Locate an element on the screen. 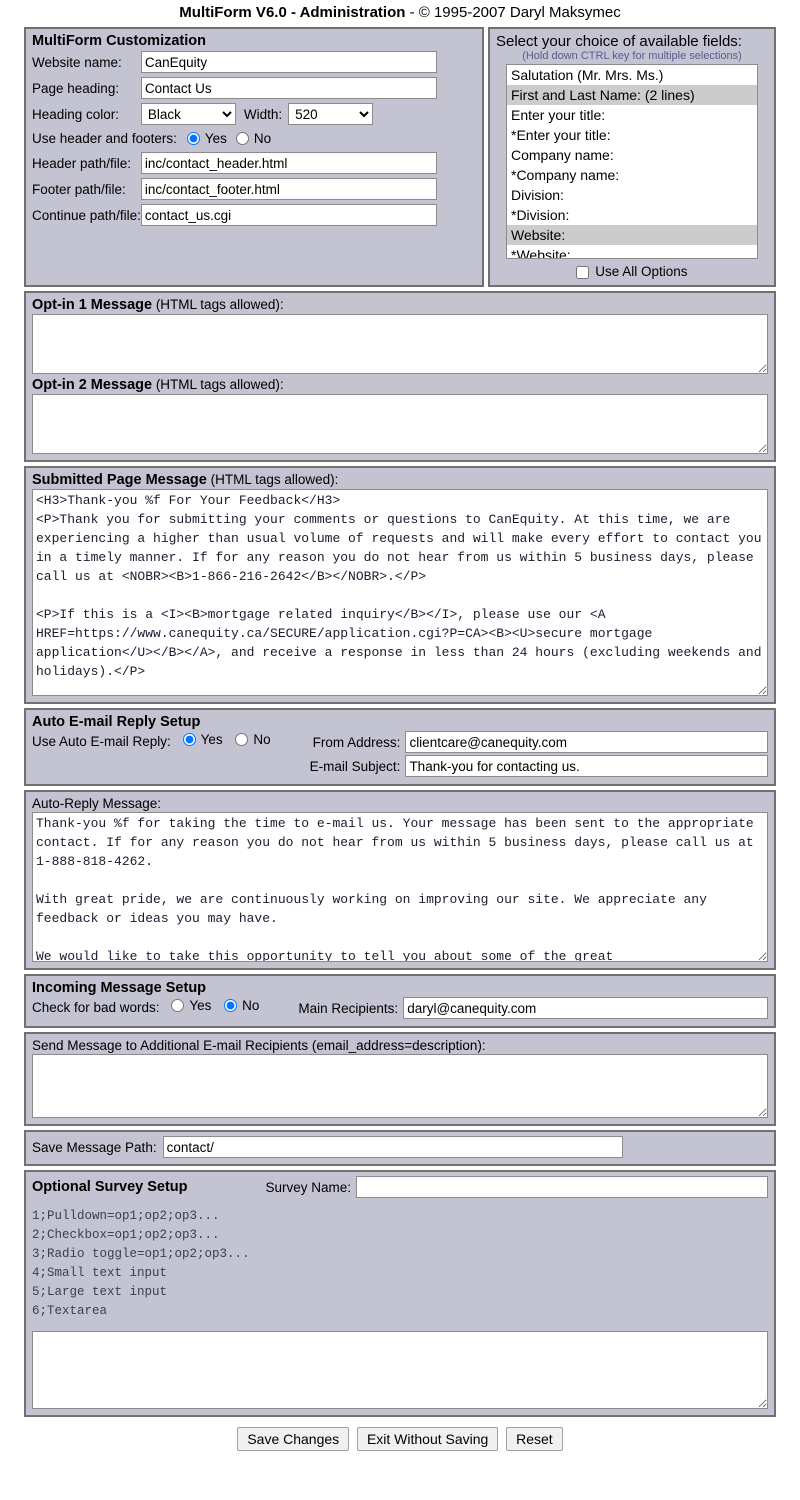 This screenshot has height=1500, width=800. from-address-row: From Address: is located at coordinates (539, 742).